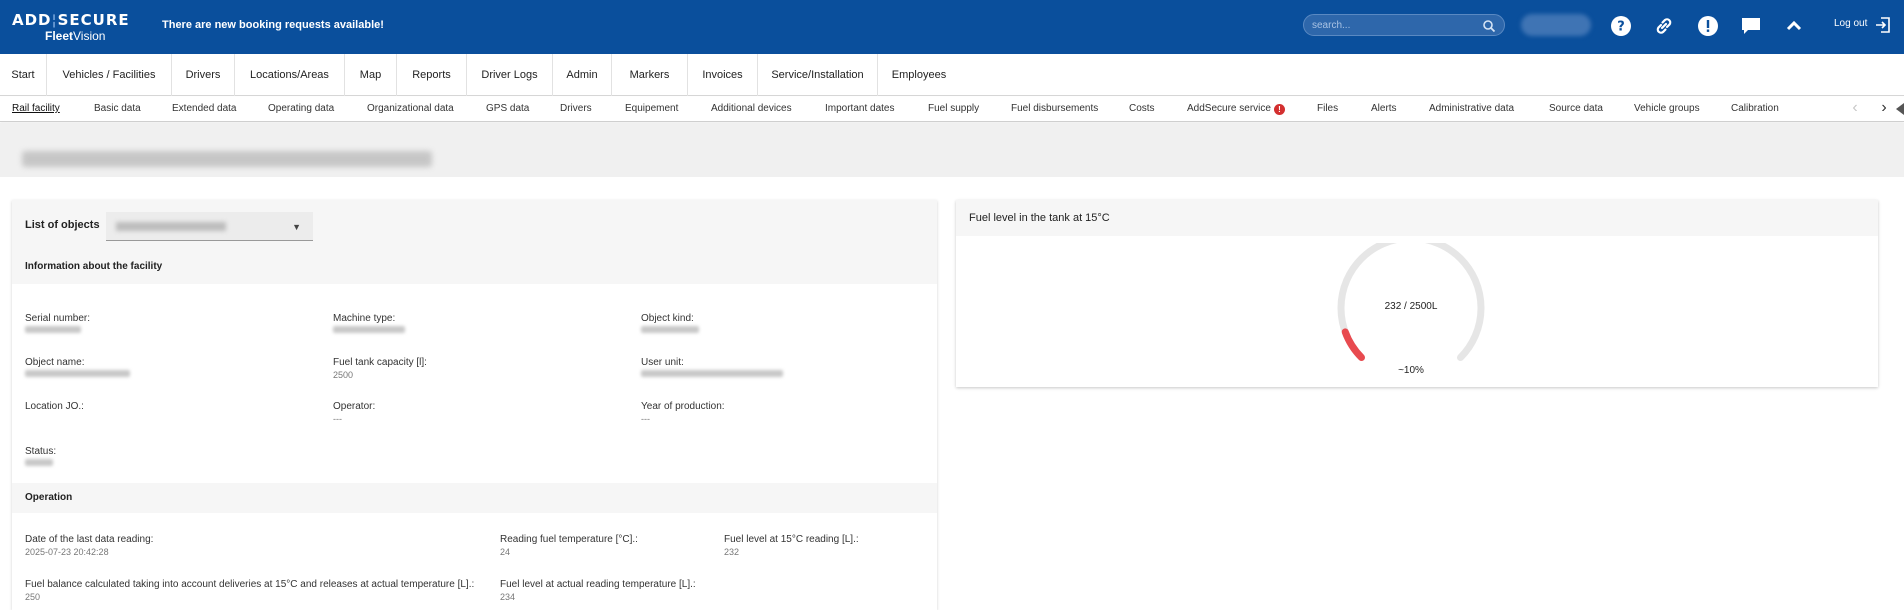 The height and width of the screenshot is (610, 1904). What do you see at coordinates (1327, 108) in the screenshot?
I see `tab-files: Files` at bounding box center [1327, 108].